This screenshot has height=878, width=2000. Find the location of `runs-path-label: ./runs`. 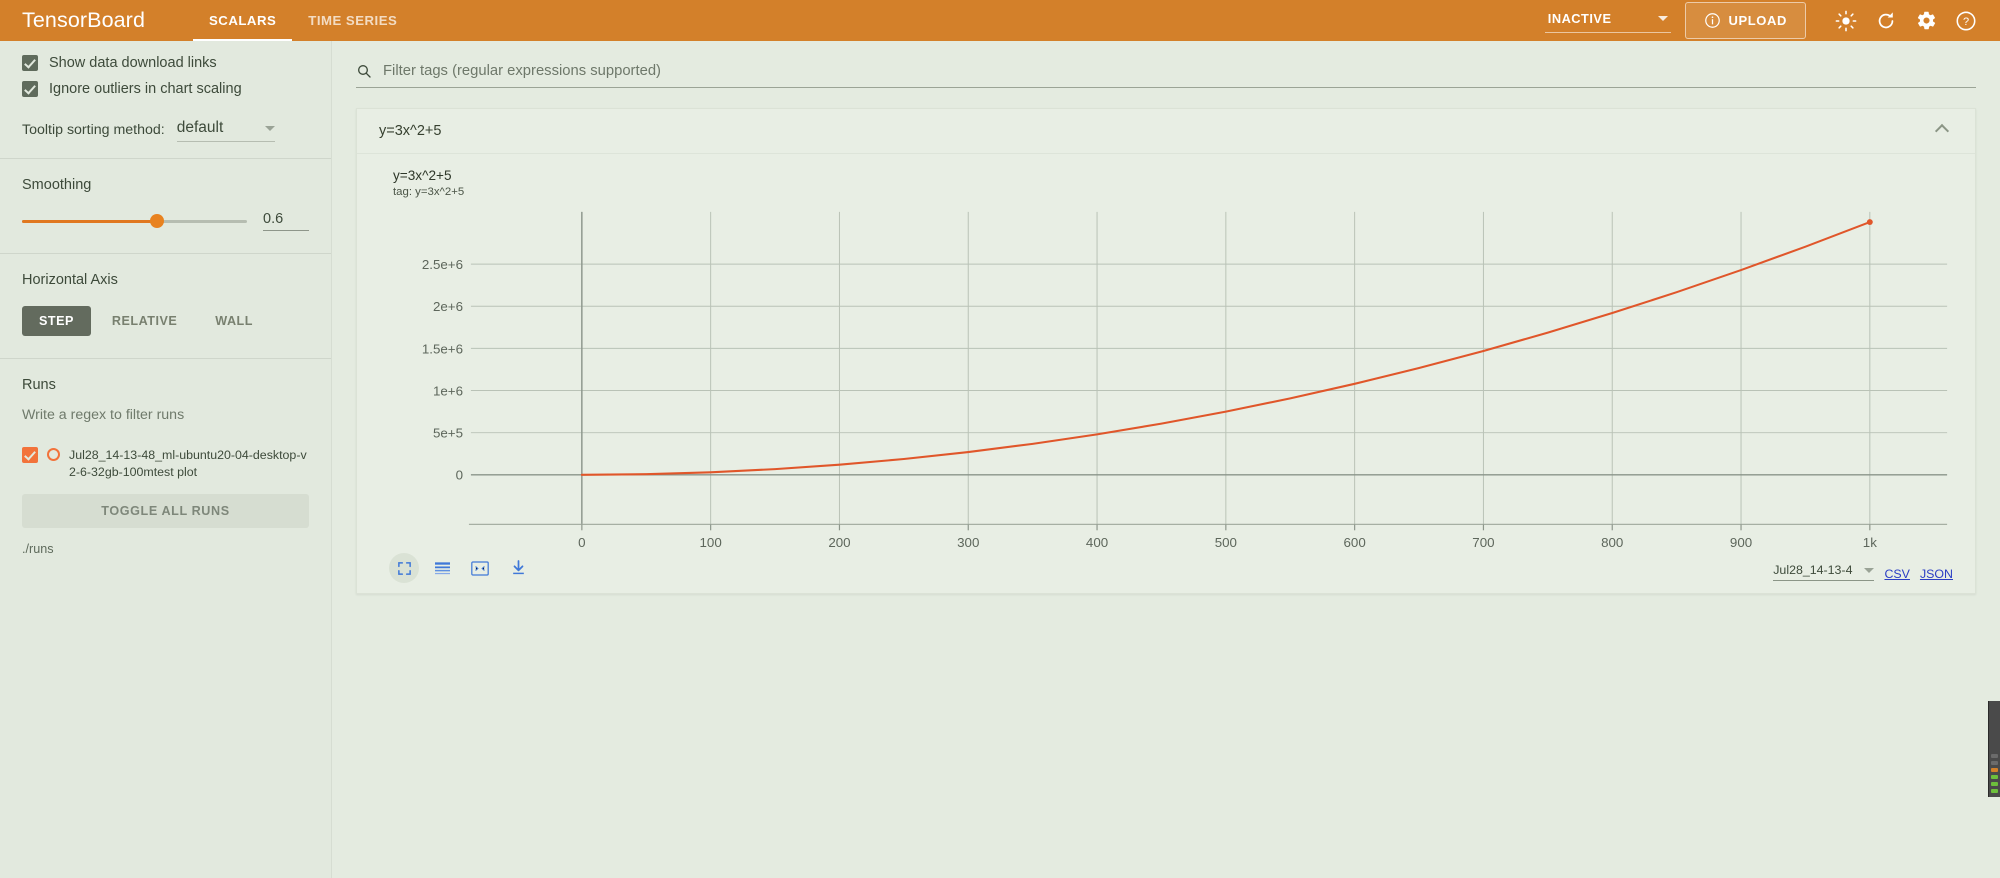

runs-path-label: ./runs is located at coordinates (38, 549).